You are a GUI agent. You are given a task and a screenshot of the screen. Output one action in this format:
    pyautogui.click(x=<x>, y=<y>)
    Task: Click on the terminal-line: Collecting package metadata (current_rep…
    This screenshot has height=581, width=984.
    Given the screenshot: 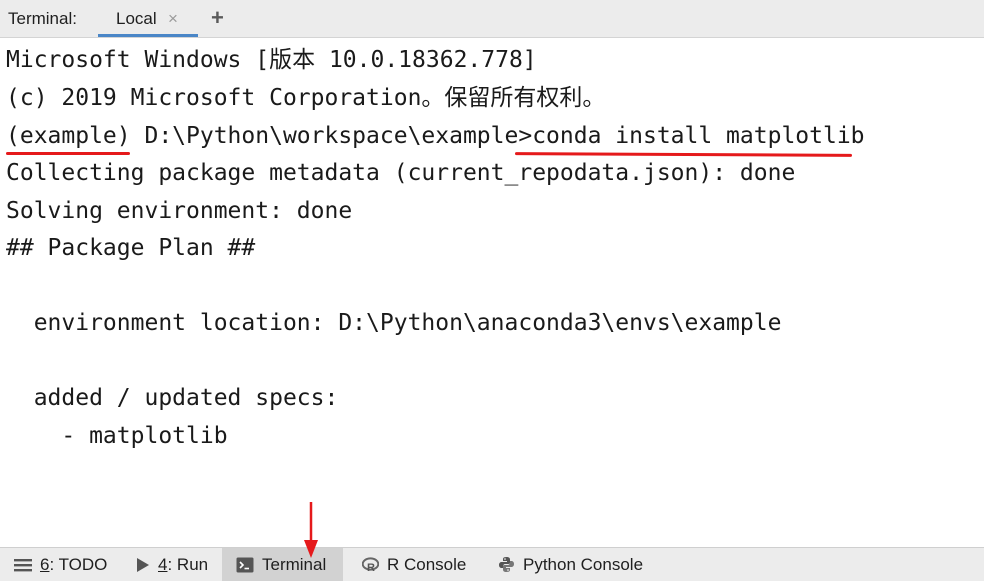 What is the action you would take?
    pyautogui.click(x=401, y=173)
    